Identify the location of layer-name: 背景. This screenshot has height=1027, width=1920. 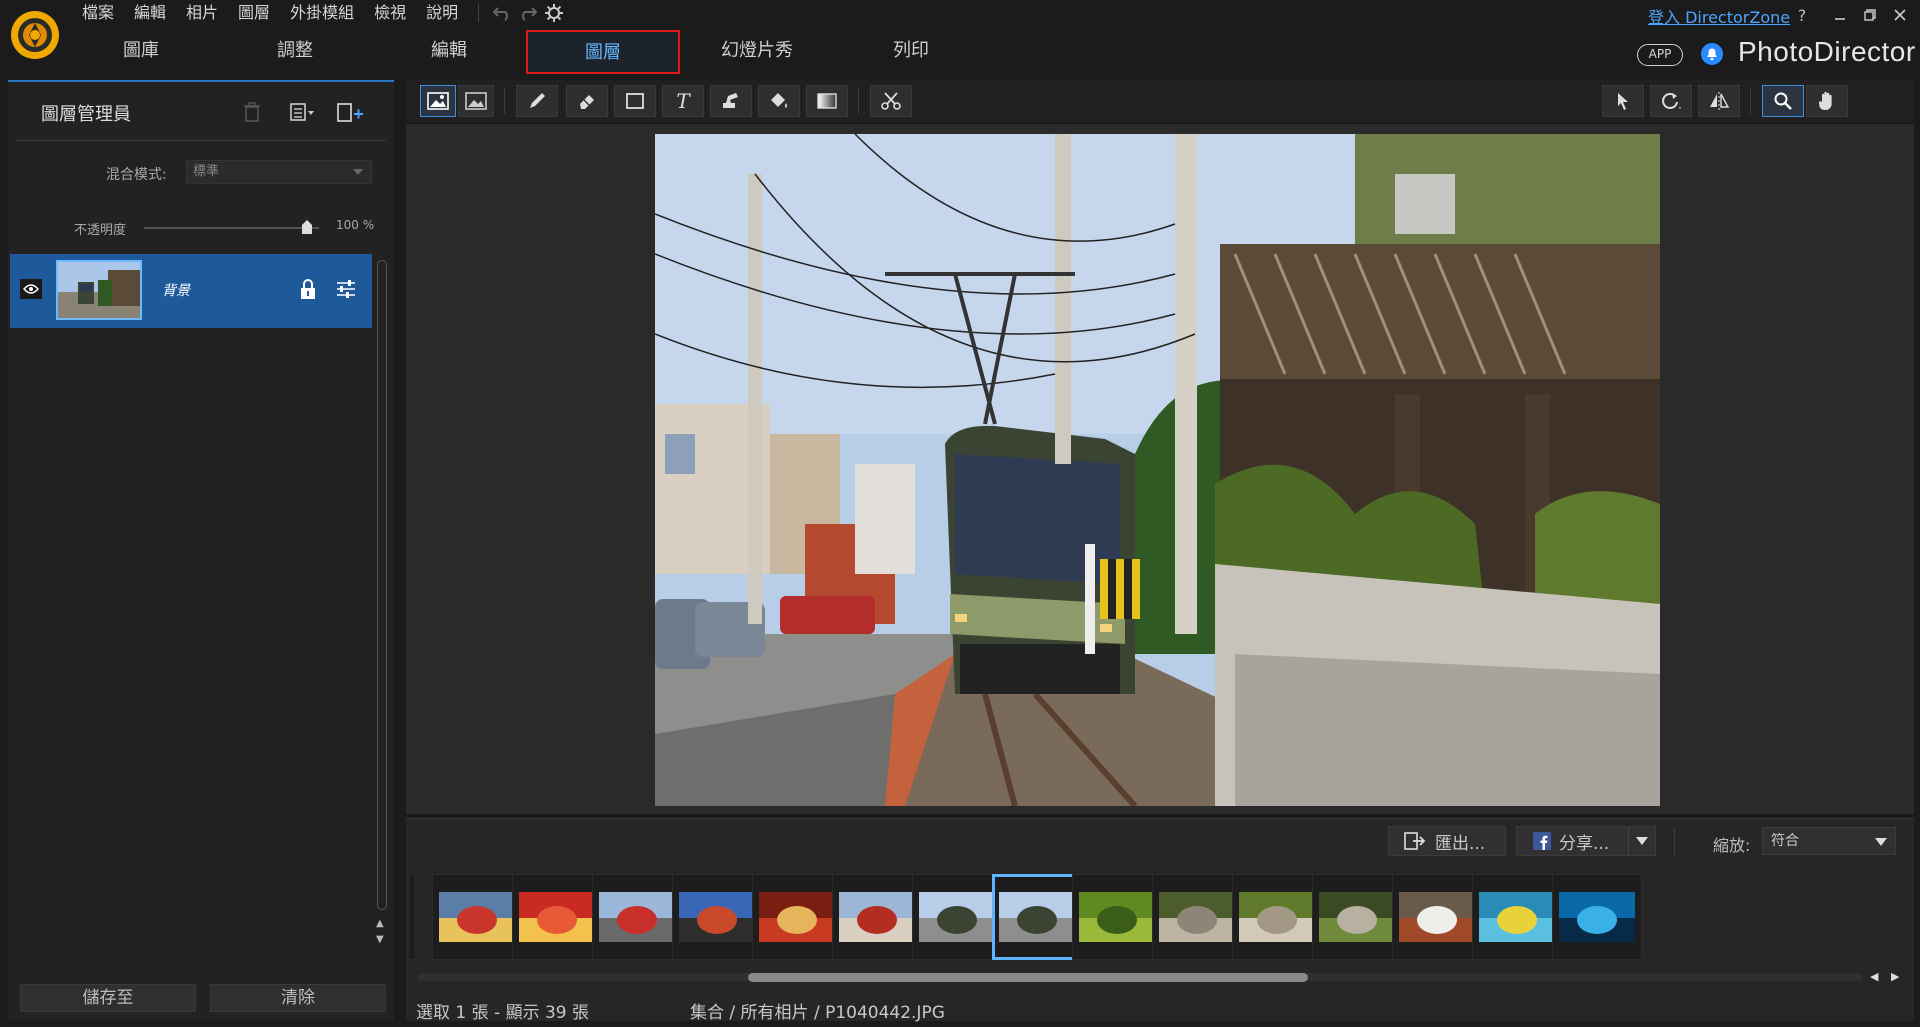
(176, 291).